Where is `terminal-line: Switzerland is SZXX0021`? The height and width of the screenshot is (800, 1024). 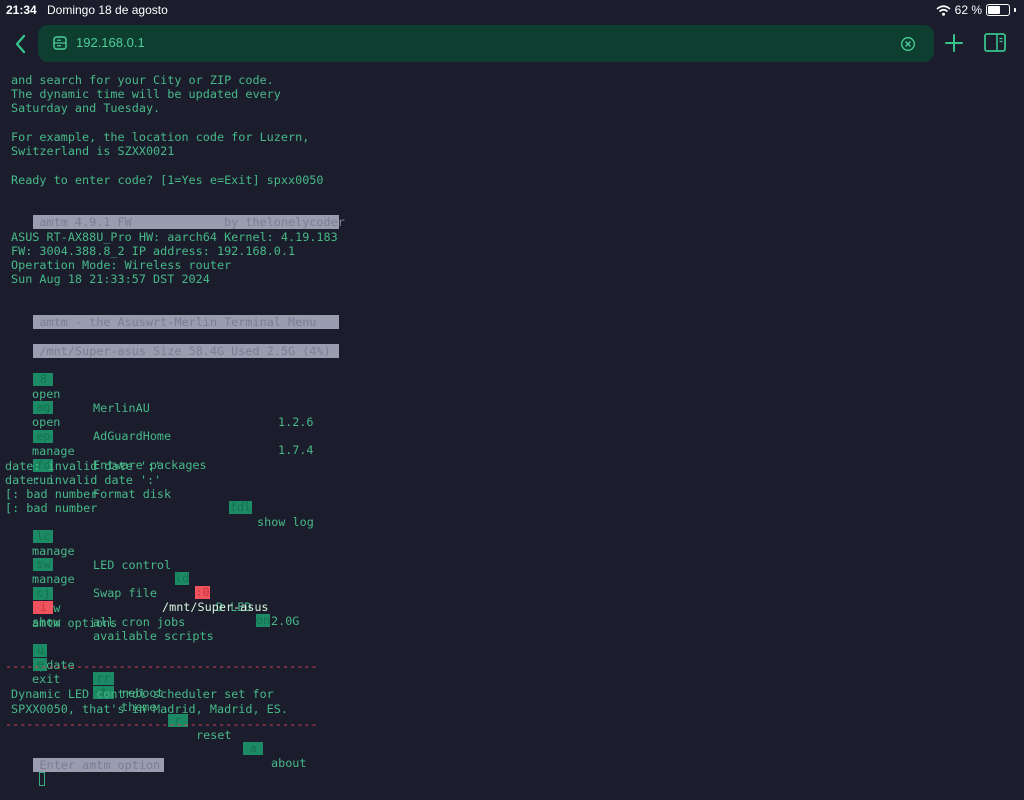 terminal-line: Switzerland is SZXX0021 is located at coordinates (93, 151).